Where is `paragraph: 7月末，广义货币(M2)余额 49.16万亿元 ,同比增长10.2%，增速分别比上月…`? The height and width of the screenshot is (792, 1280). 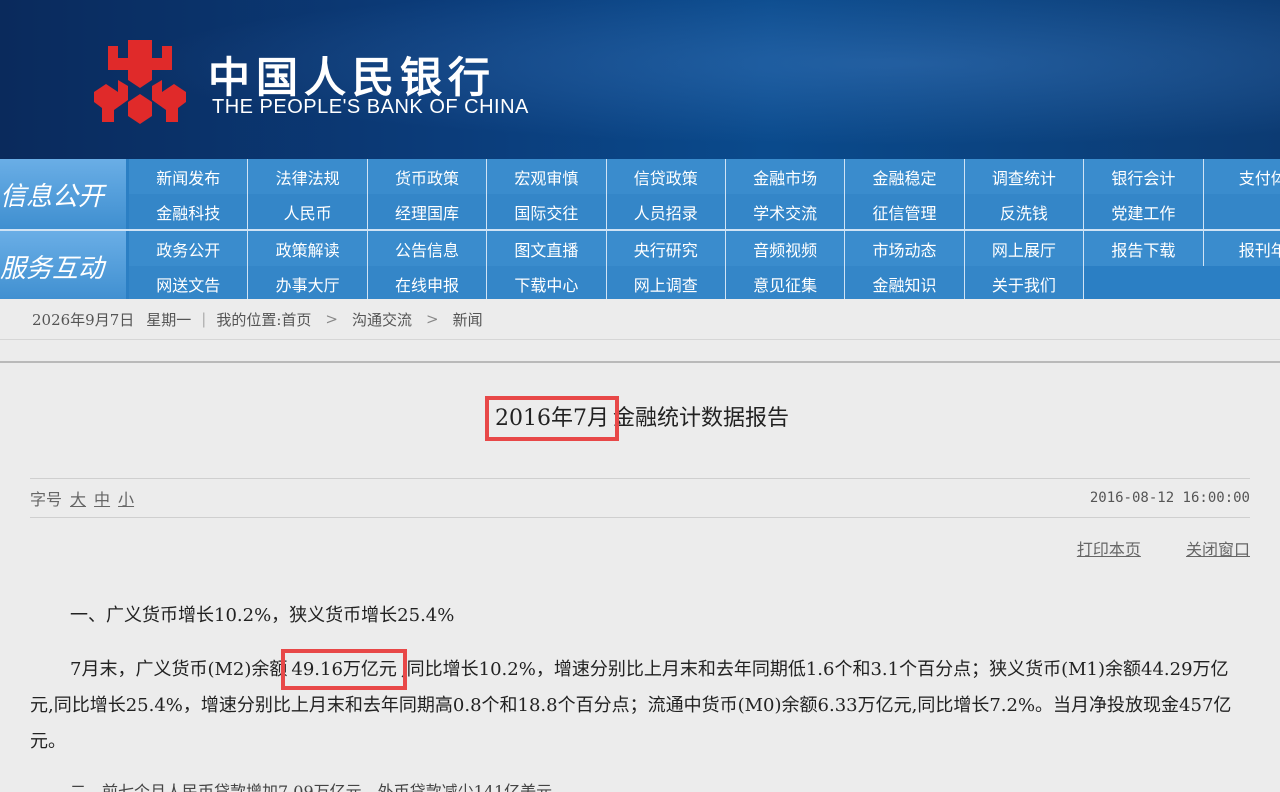 paragraph: 7月末，广义货币(M2)余额 49.16万亿元 ,同比增长10.2%，增速分别比上月… is located at coordinates (640, 704).